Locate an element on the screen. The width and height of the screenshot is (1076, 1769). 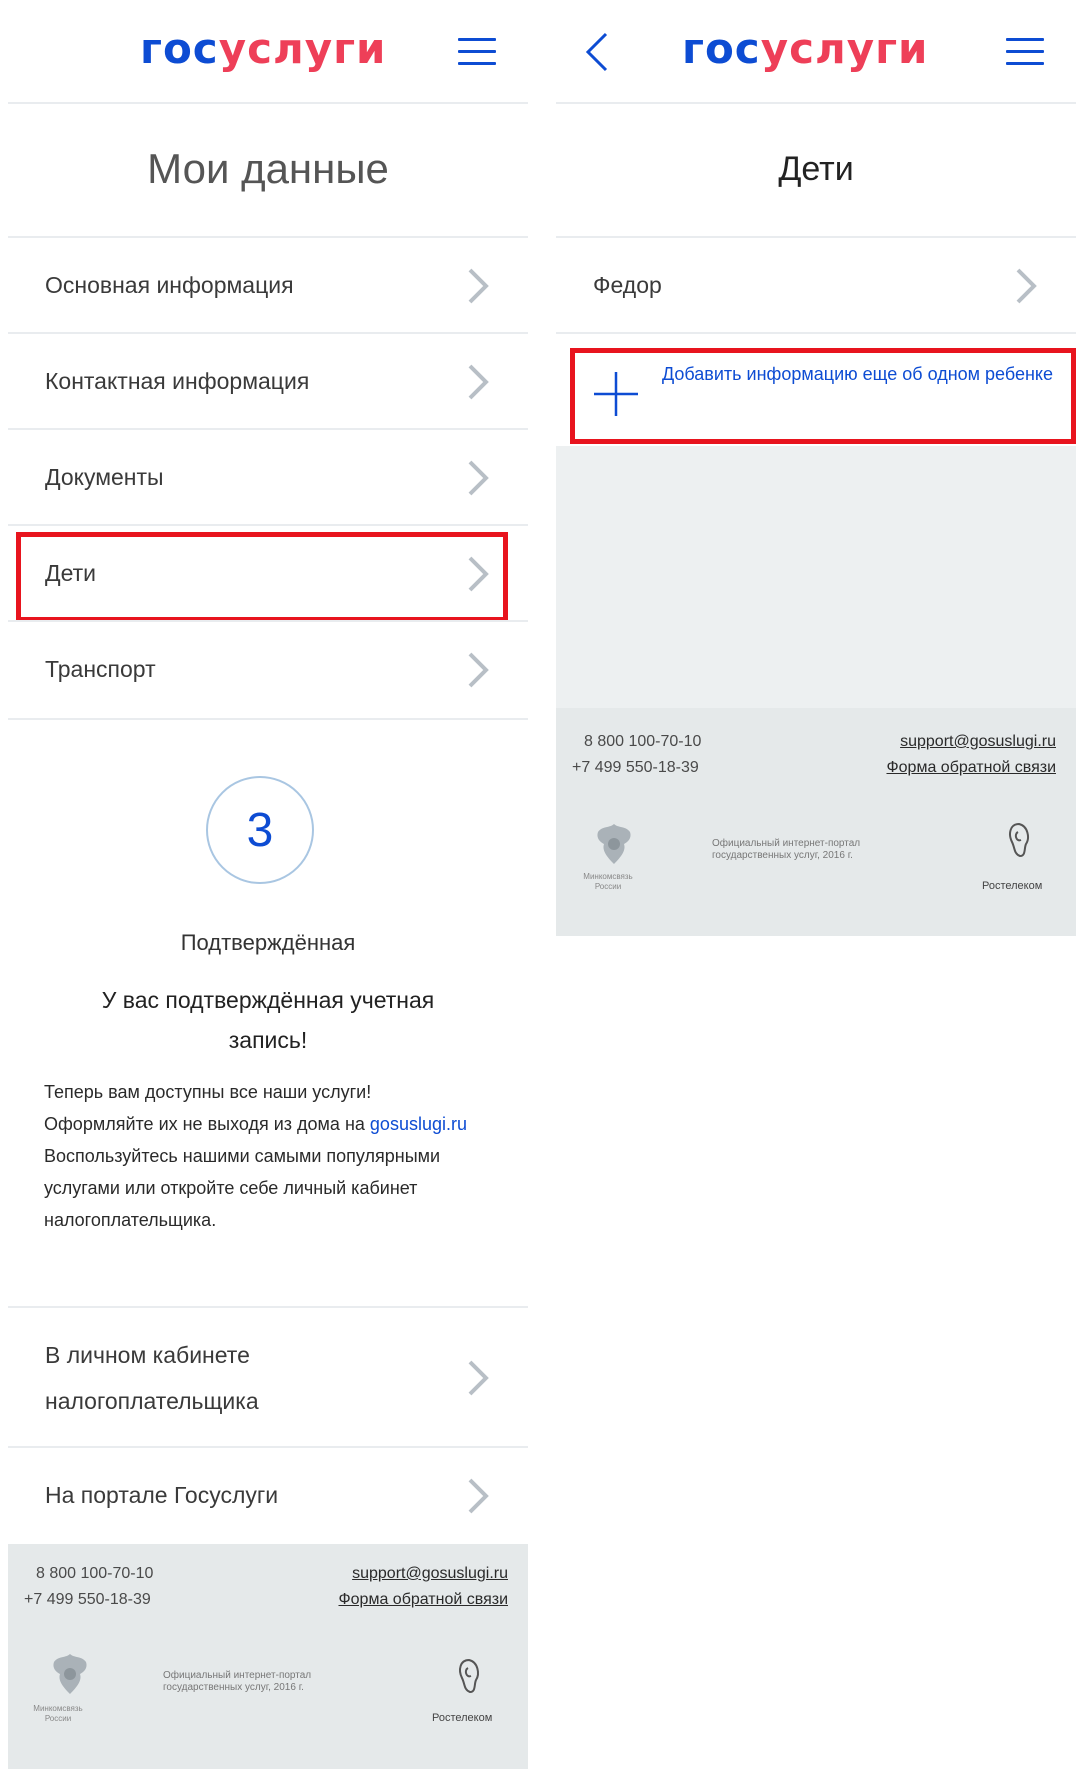
child-item: Федор is located at coordinates (816, 285).